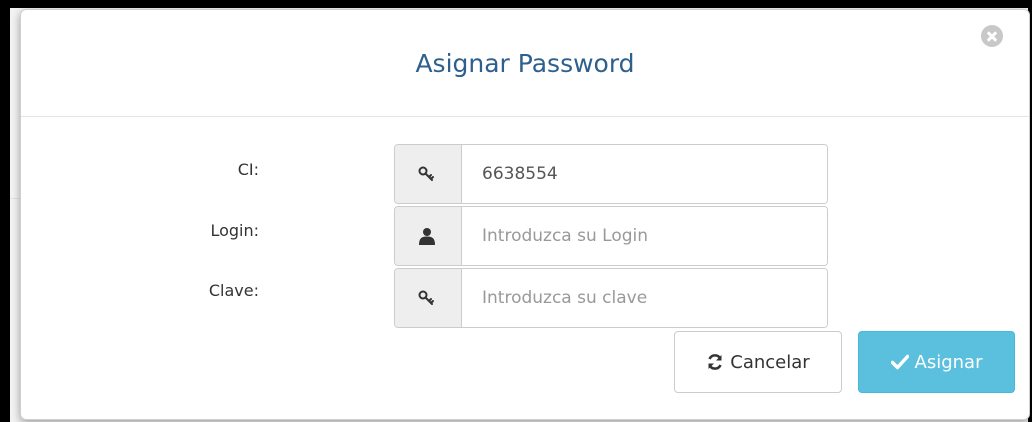  I want to click on ci-input-group, so click(611, 174).